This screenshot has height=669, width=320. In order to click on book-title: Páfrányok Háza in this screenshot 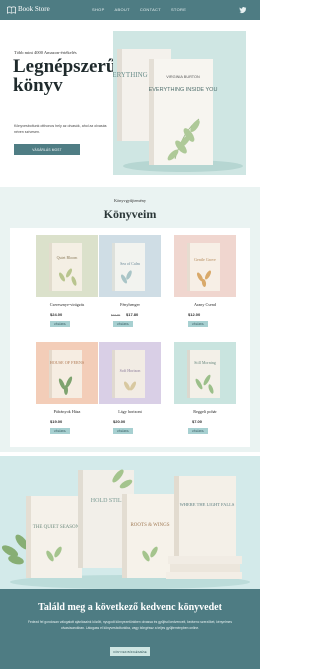, I will do `click(67, 411)`.